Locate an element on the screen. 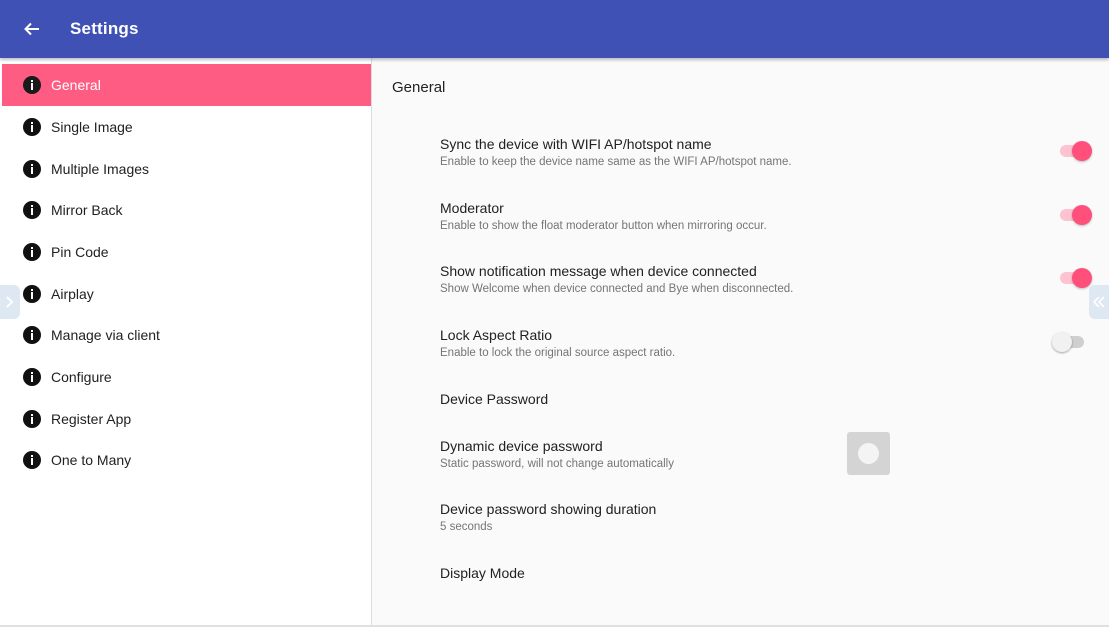 The image size is (1109, 627). chevron-right-icon is located at coordinates (10, 302).